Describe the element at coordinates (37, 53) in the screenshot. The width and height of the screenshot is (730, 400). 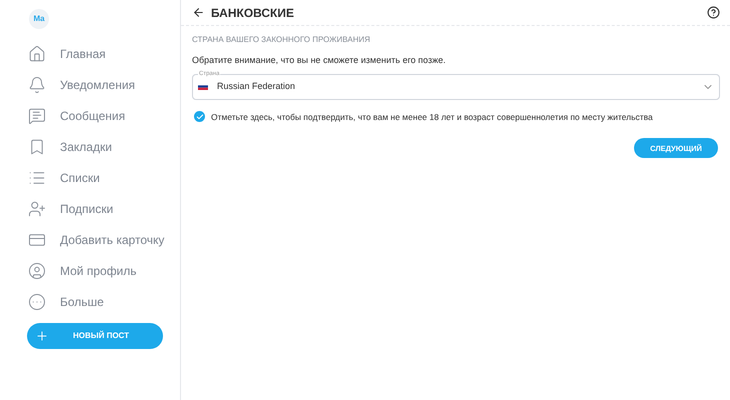
I see `home-icon` at that location.